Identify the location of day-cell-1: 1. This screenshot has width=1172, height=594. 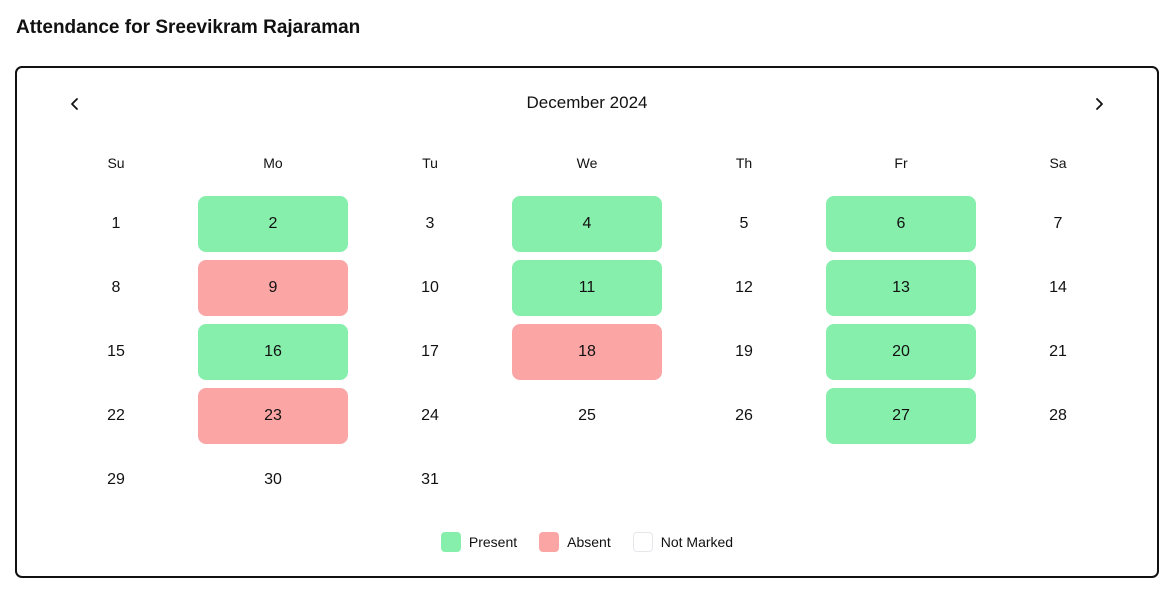
(116, 224).